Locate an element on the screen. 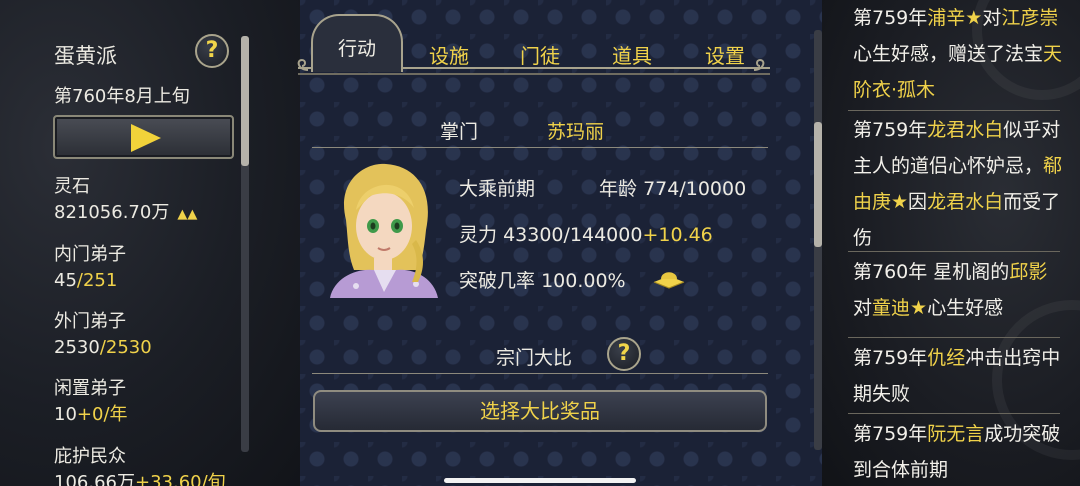  play-icon is located at coordinates (146, 138).